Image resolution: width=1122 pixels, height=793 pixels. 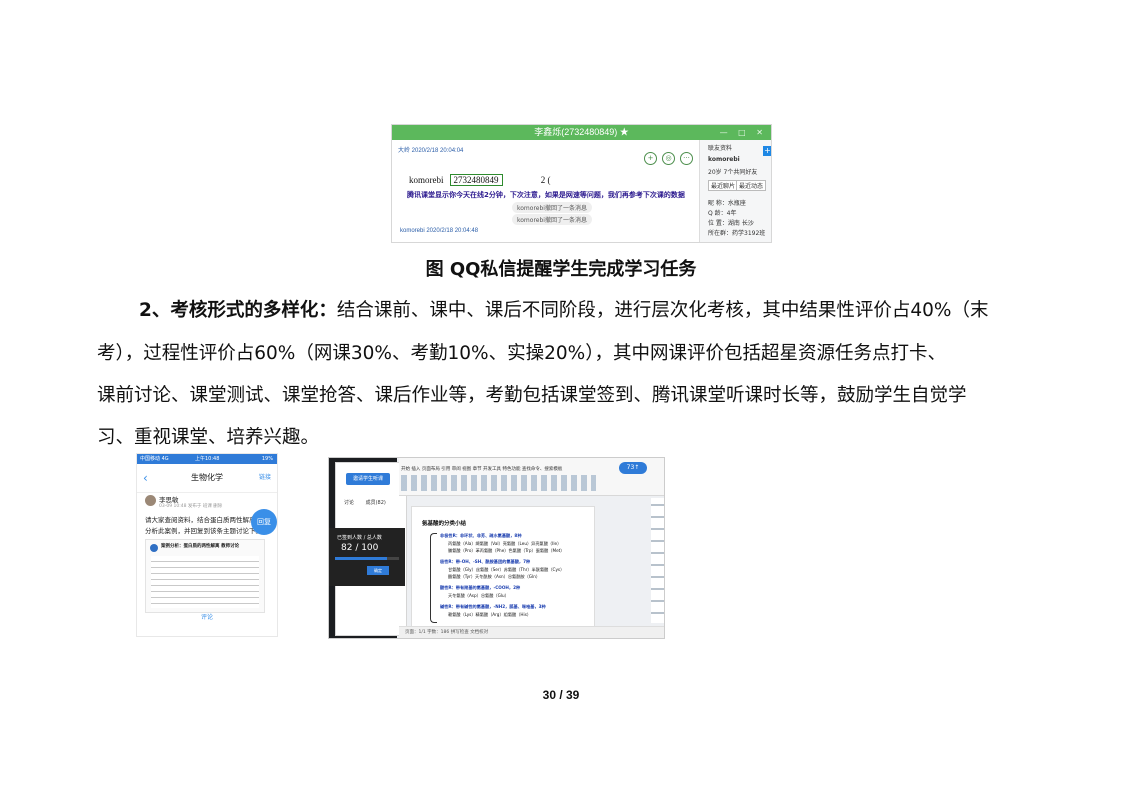 I want to click on carrier-text: 中国移动 4G, so click(x=154, y=459).